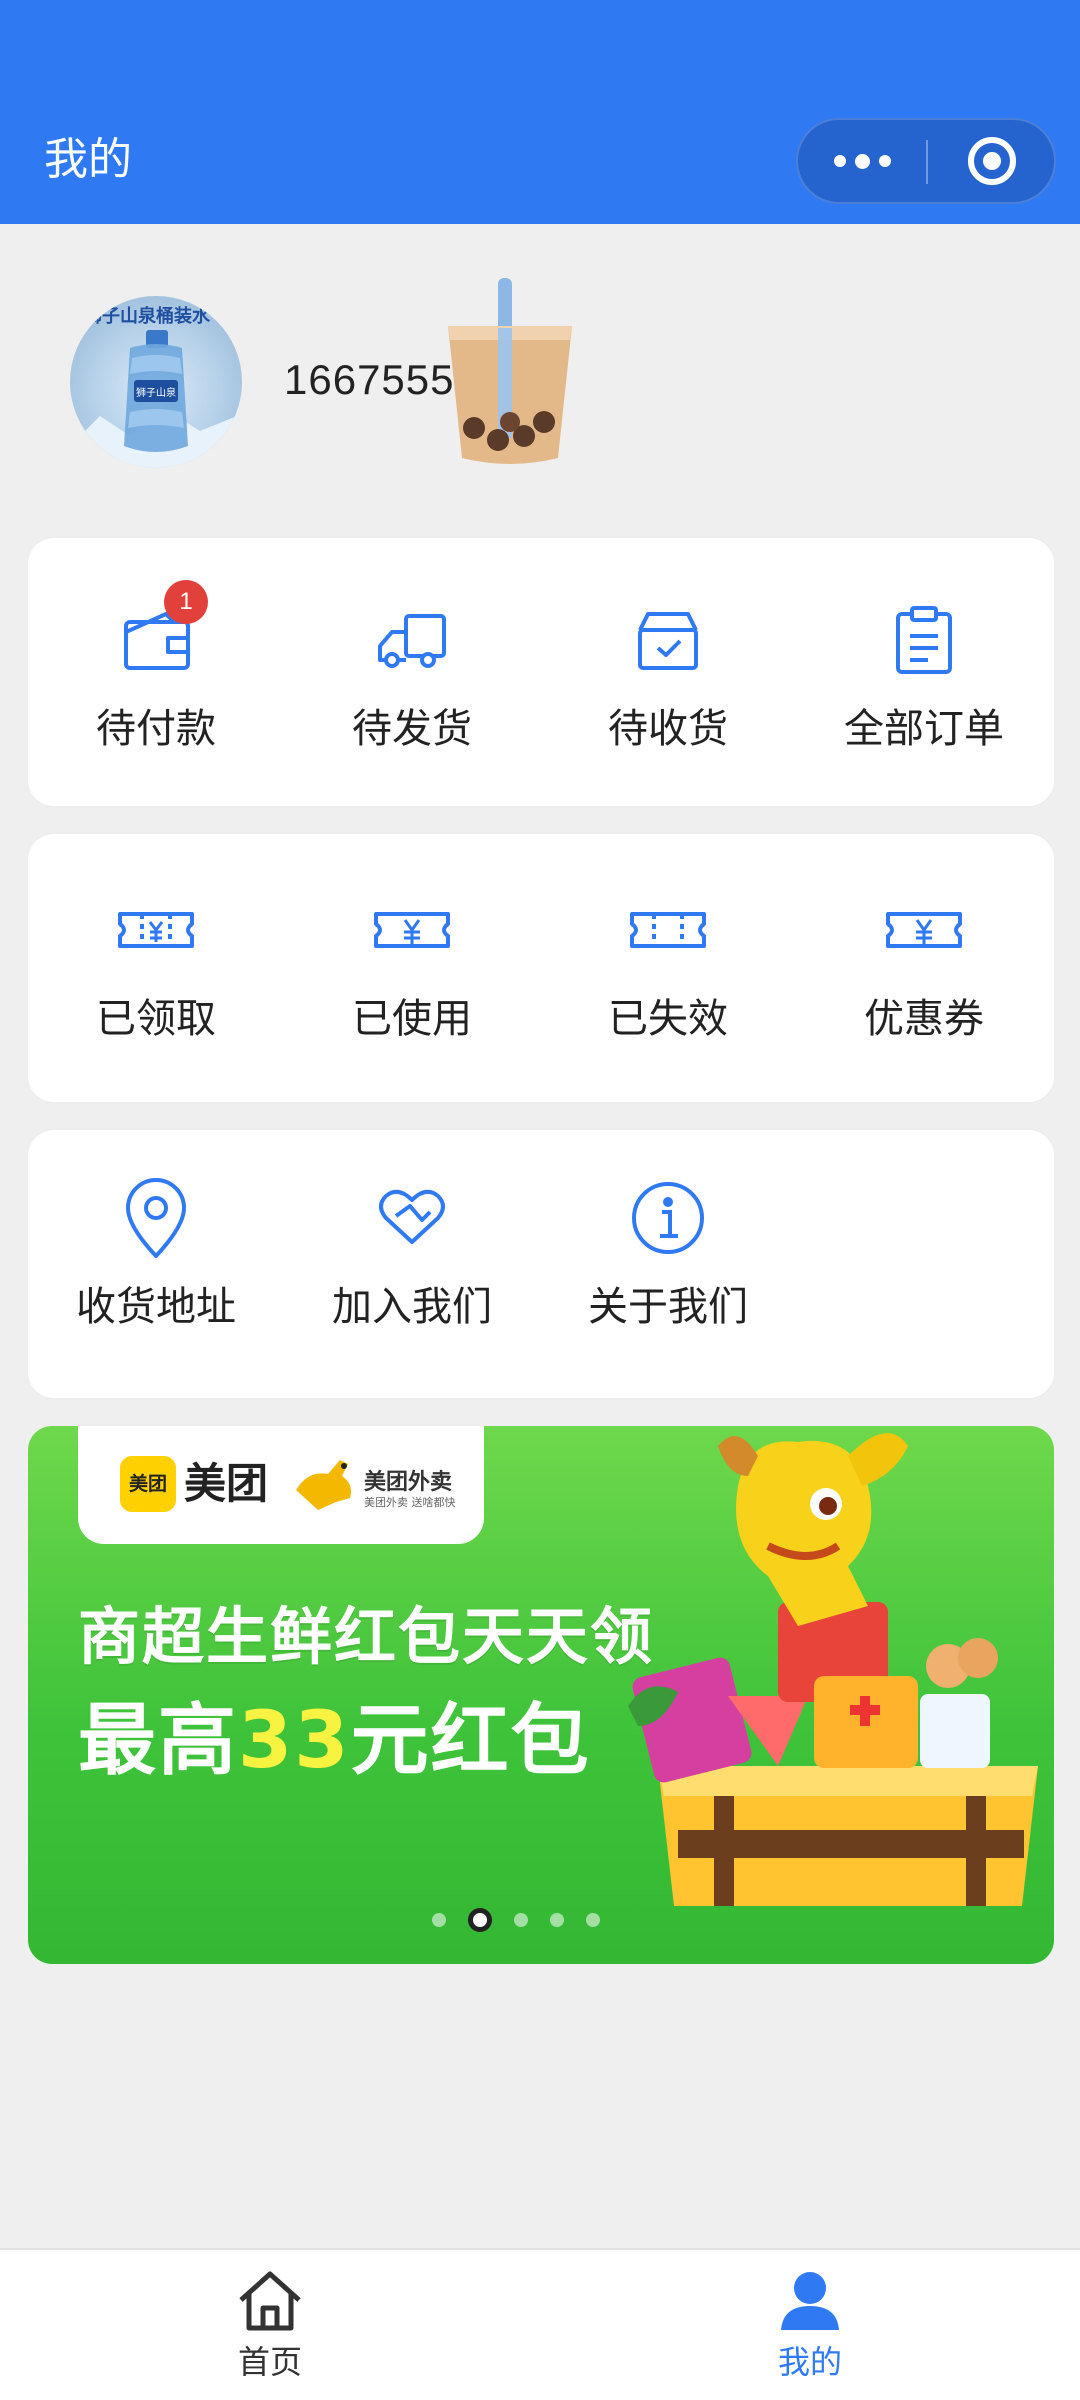 The image size is (1080, 2400). I want to click on banner-offer: 最高33元红包, so click(334, 1734).